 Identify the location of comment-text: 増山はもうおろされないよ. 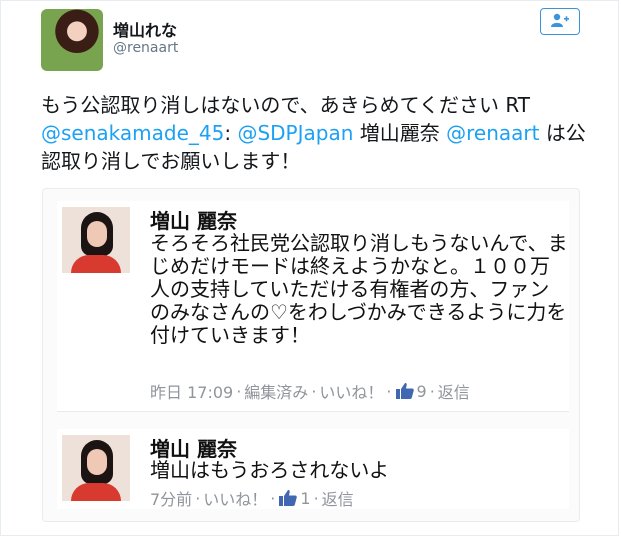
(269, 470).